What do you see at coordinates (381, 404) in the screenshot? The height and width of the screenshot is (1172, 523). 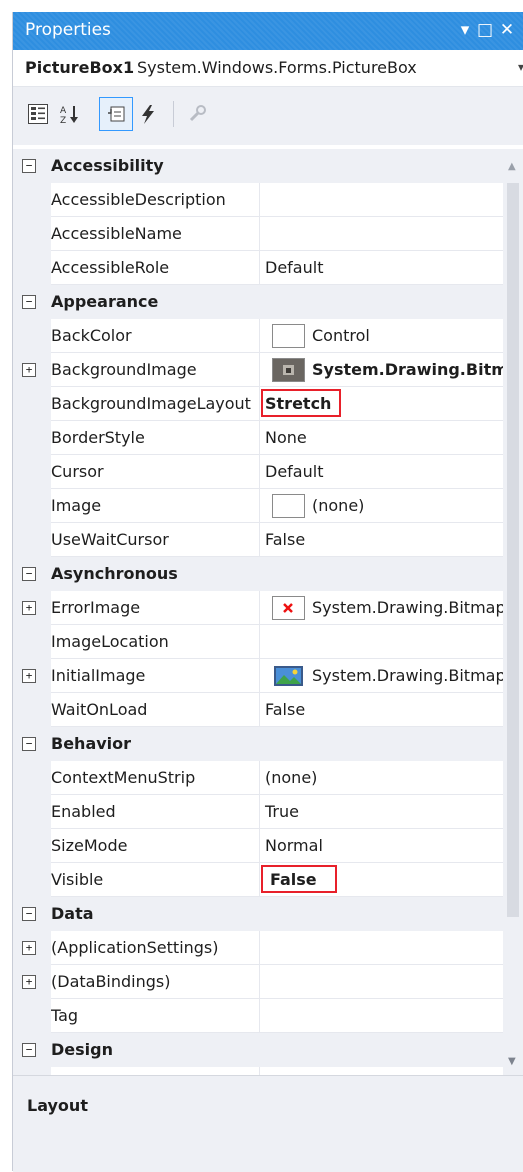 I see `property-value: Stretch` at bounding box center [381, 404].